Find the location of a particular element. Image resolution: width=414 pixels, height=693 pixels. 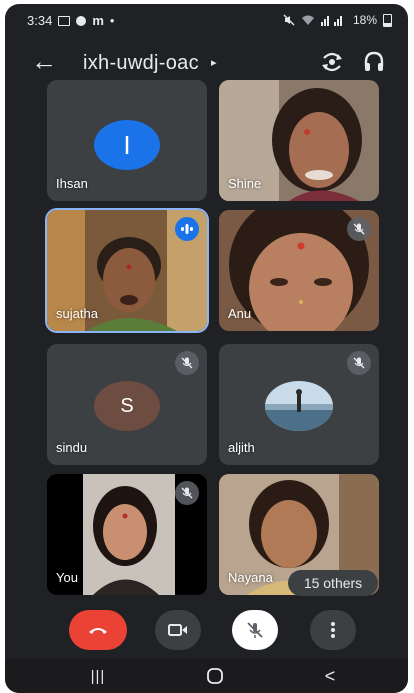

camera-icon is located at coordinates (177, 630).